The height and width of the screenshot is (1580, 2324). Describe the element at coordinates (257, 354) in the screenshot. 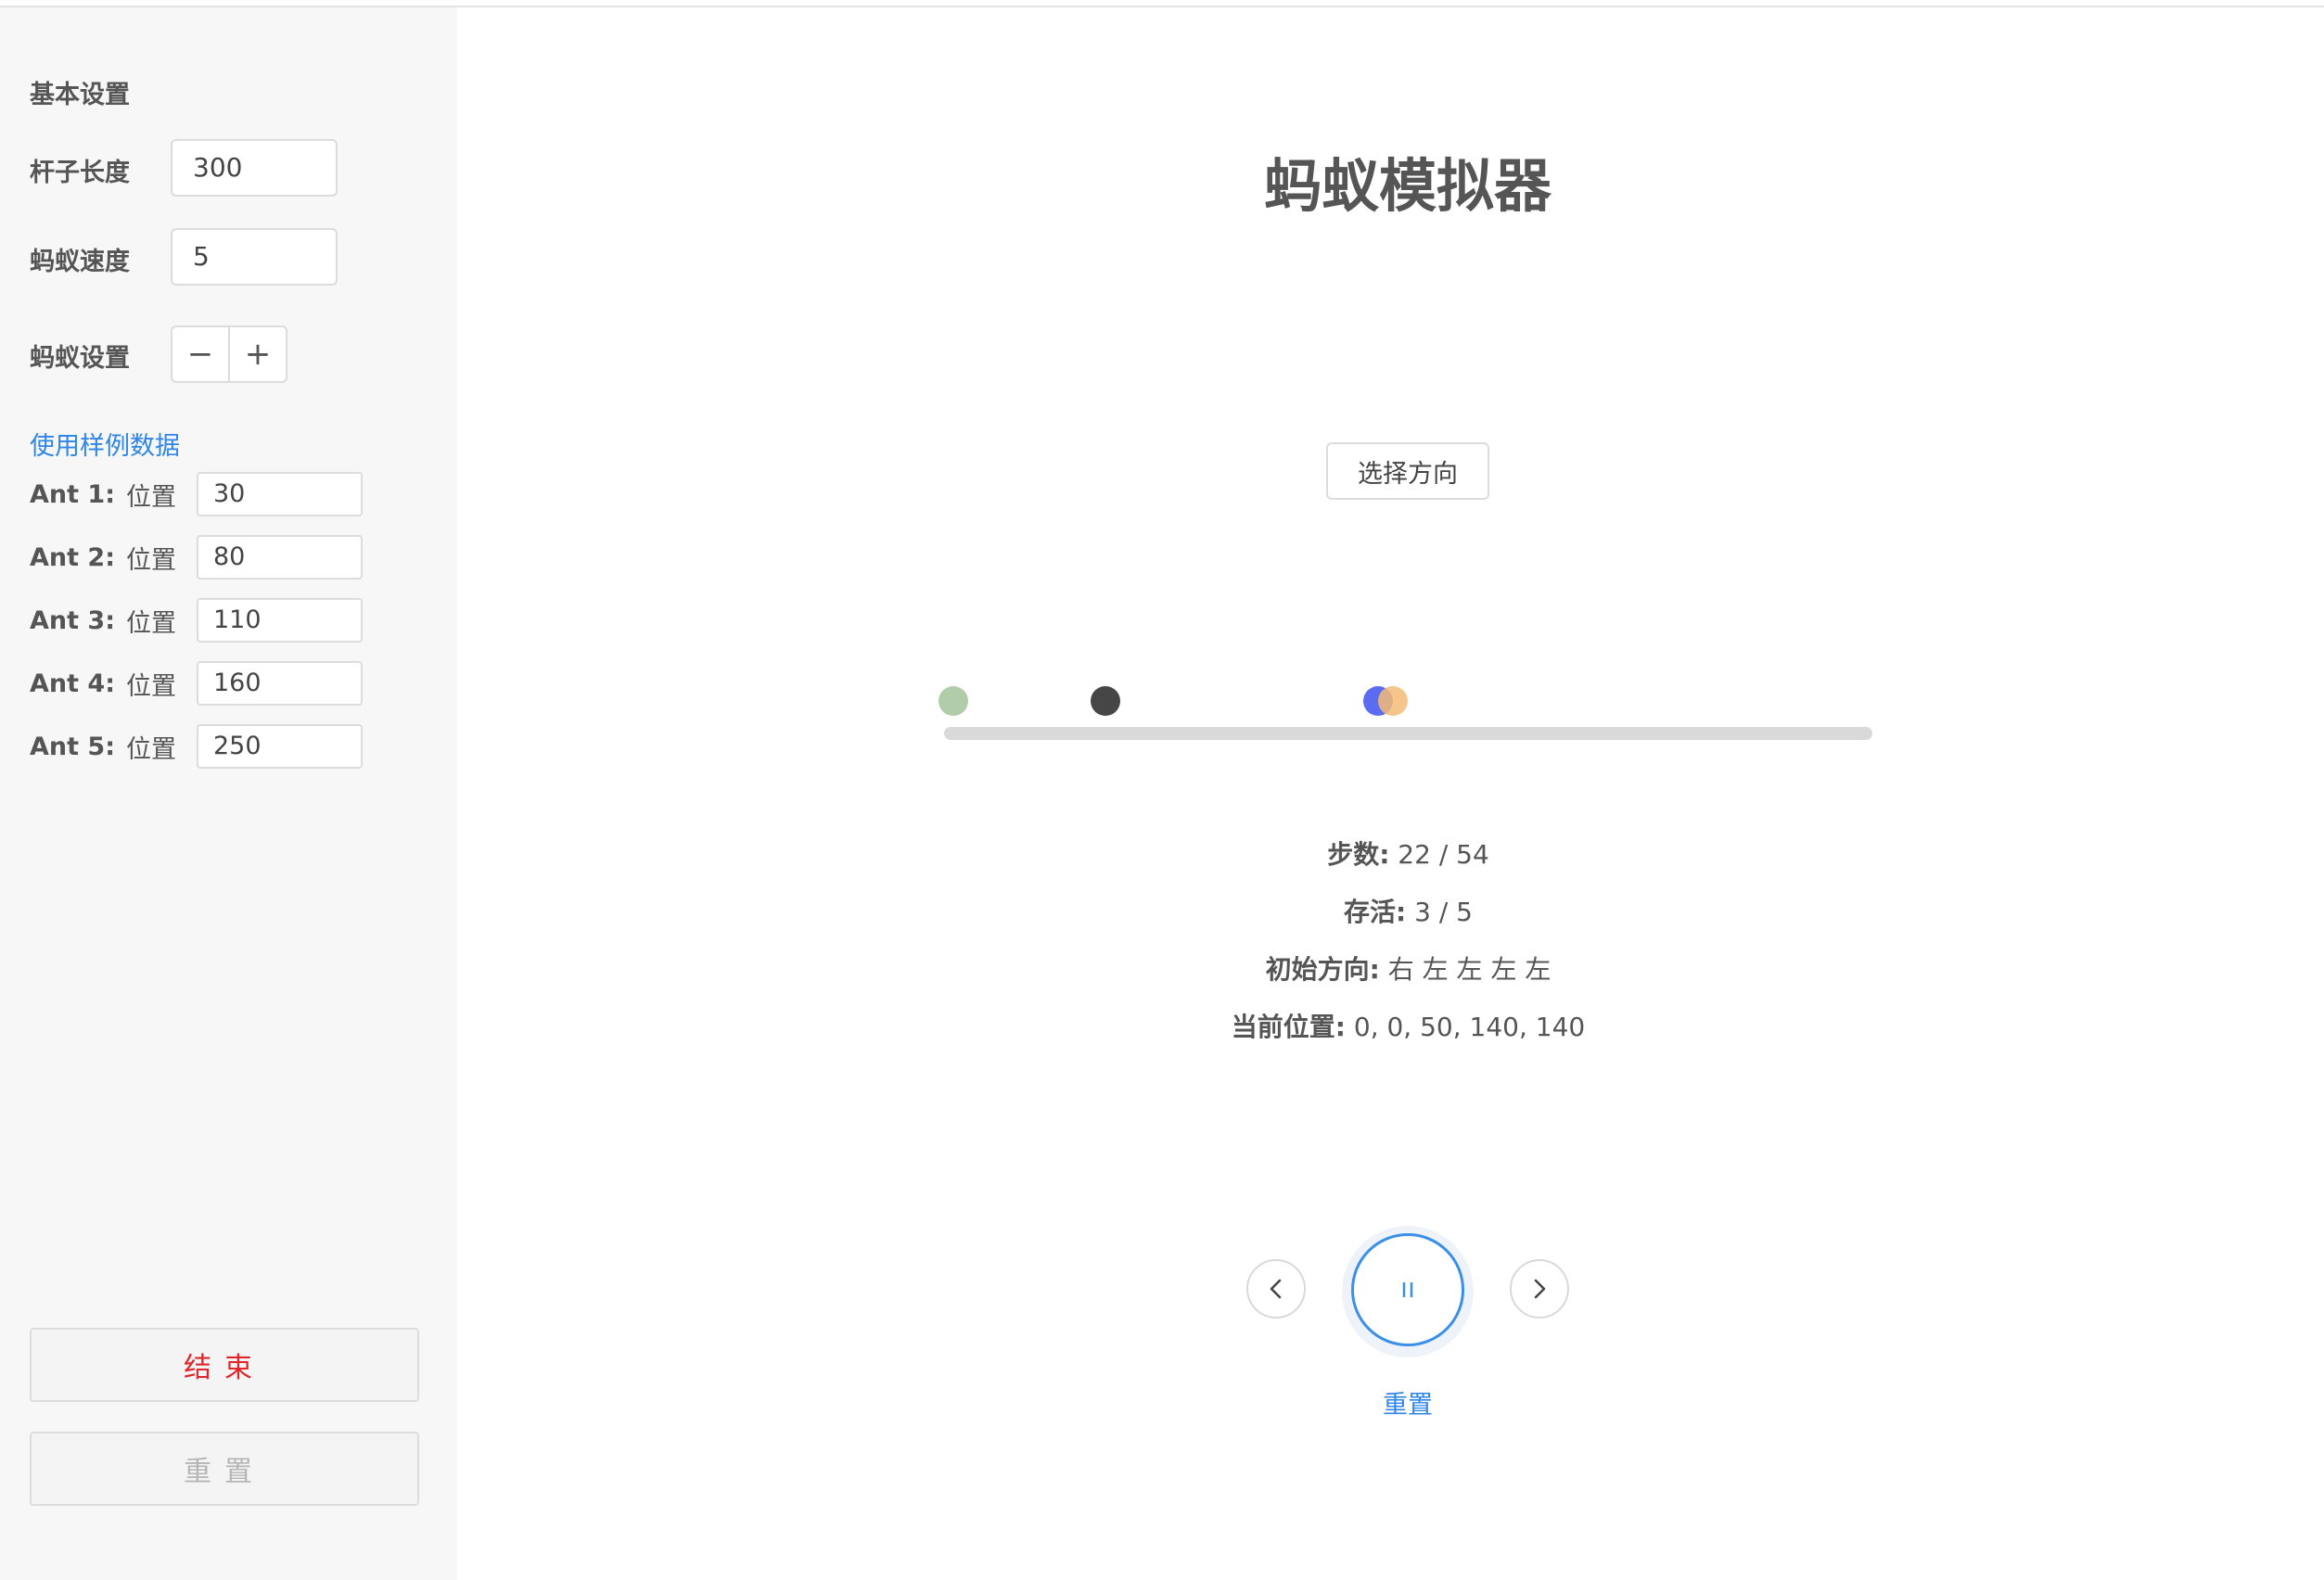

I see `plus-button: +` at that location.